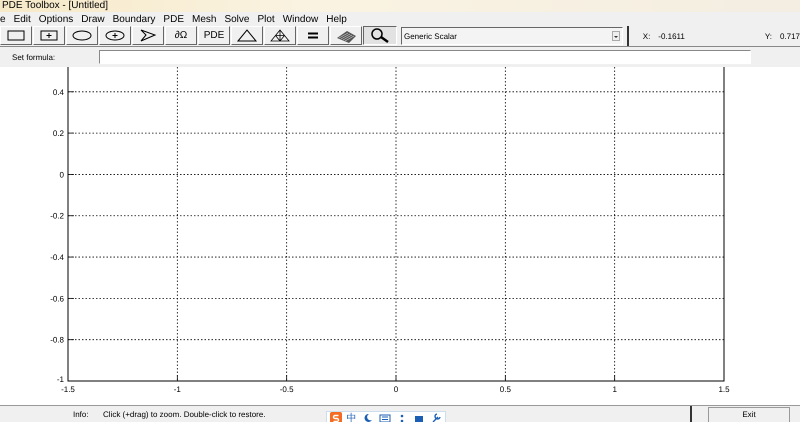 This screenshot has height=422, width=800. I want to click on y-tick-label: -0.4, so click(57, 257).